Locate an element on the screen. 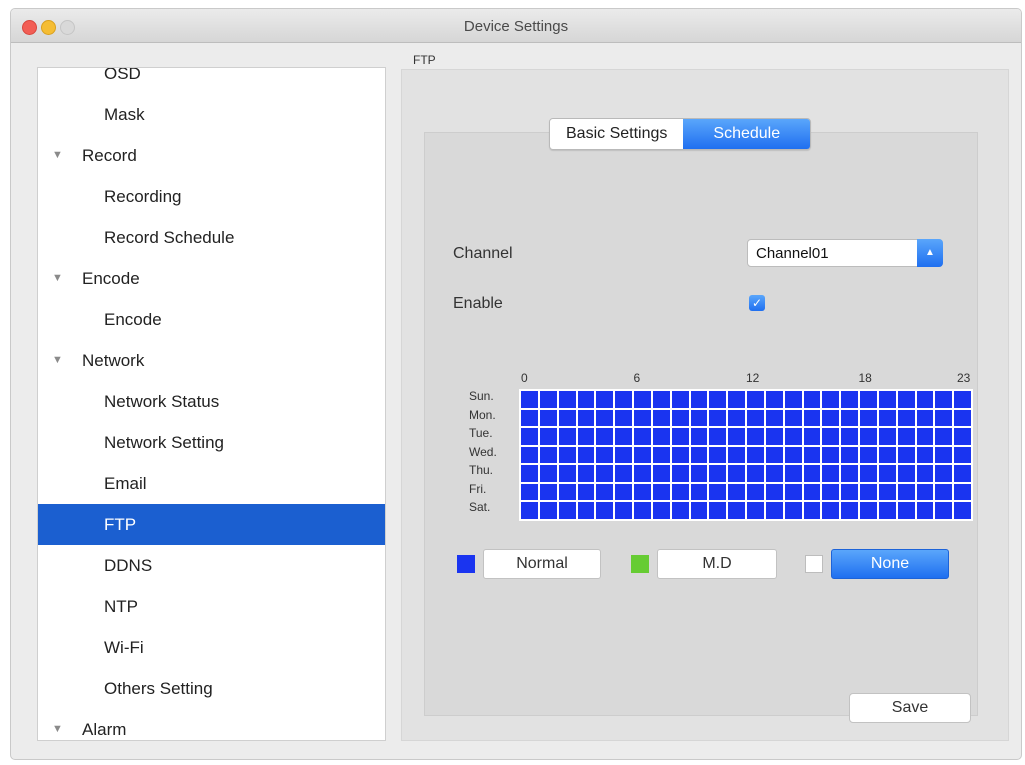 This screenshot has height=765, width=1025. sidebar-group: ▼ Record is located at coordinates (211, 155).